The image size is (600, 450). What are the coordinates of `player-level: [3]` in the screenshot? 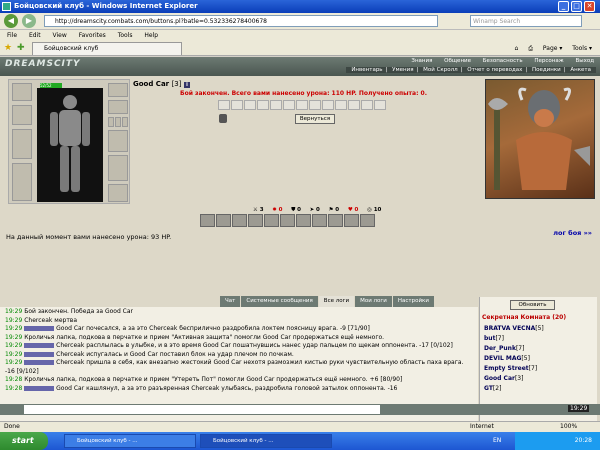 It's located at (176, 84).